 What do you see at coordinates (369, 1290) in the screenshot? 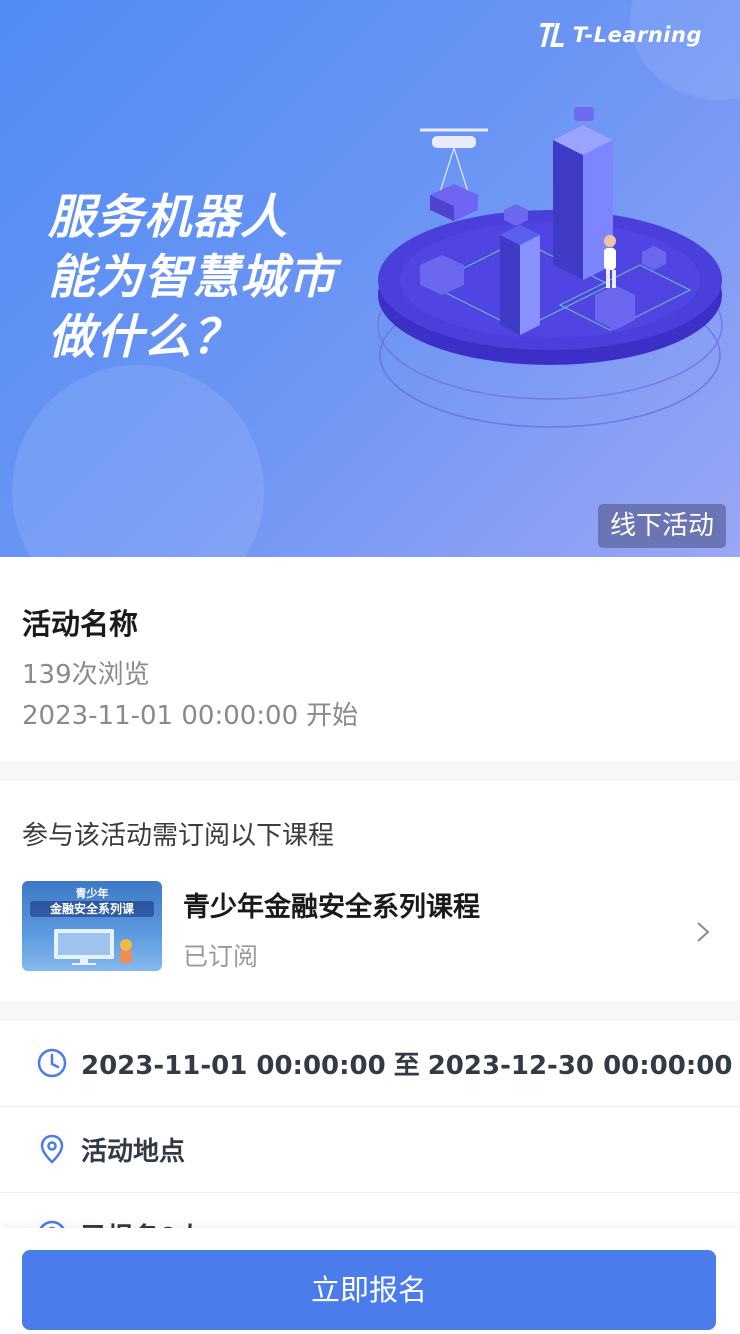
I see `signup-button: 立即报名` at bounding box center [369, 1290].